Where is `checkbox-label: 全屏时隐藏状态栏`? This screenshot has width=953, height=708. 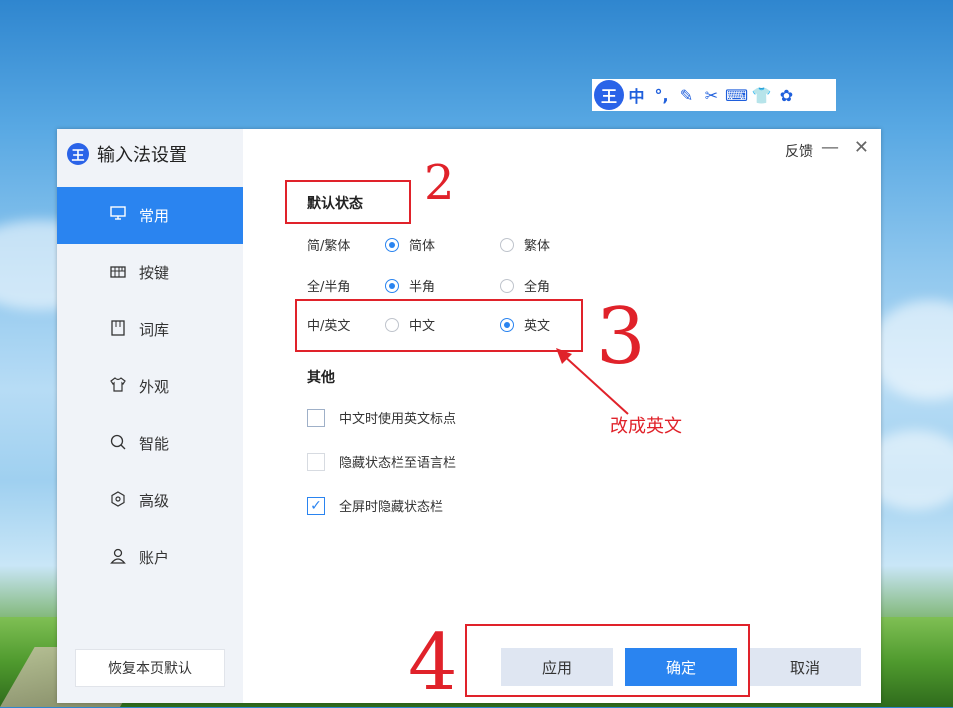 checkbox-label: 全屏时隐藏状态栏 is located at coordinates (391, 507).